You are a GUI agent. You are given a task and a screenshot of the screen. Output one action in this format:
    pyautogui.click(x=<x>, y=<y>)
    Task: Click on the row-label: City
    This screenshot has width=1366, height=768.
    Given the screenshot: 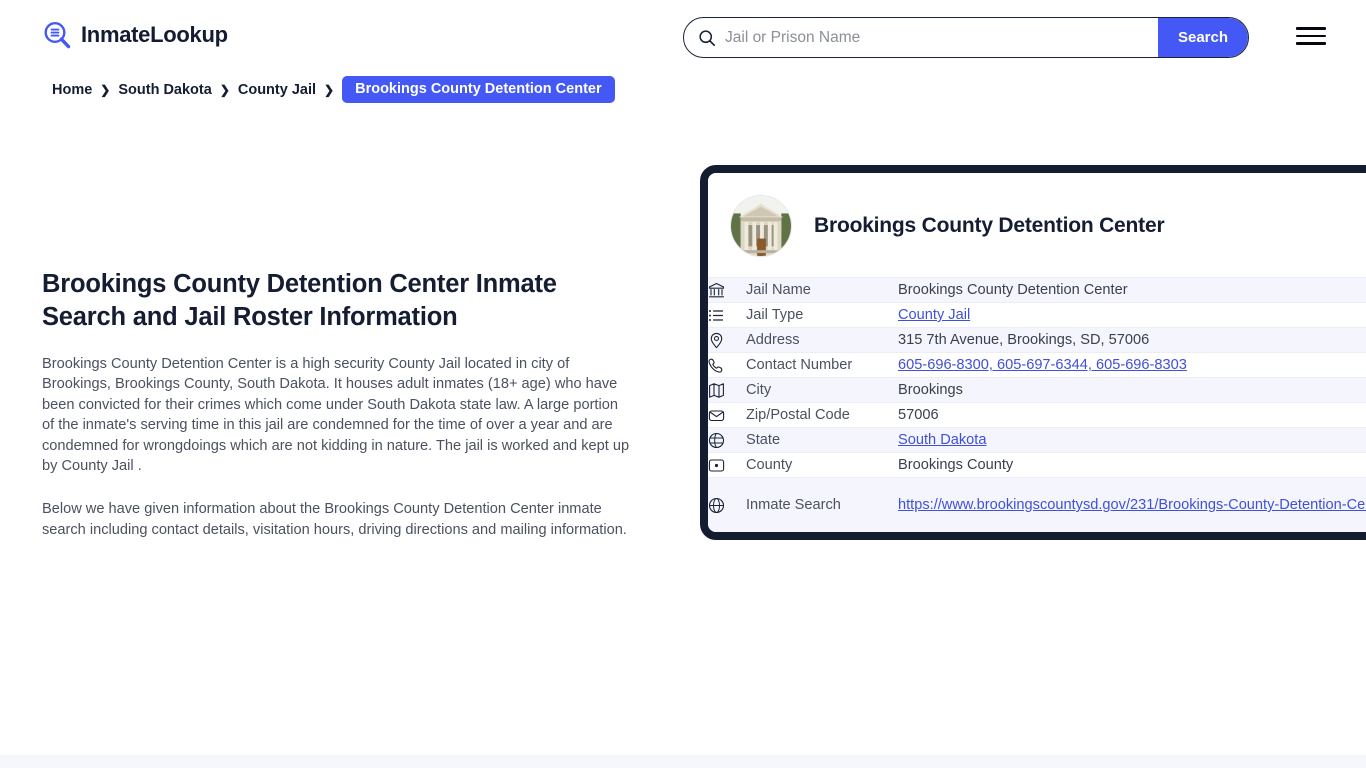 What is the action you would take?
    pyautogui.click(x=759, y=390)
    